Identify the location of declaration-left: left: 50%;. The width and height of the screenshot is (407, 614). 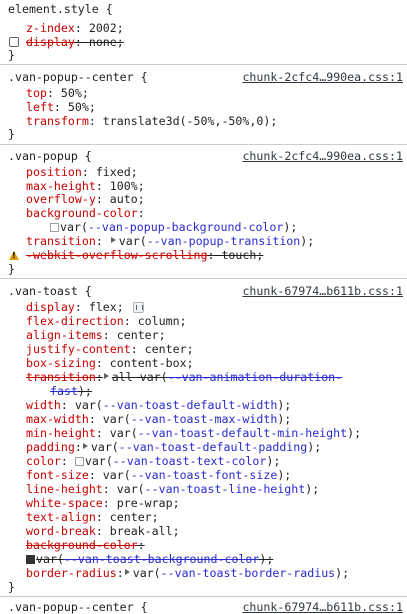
(61, 107).